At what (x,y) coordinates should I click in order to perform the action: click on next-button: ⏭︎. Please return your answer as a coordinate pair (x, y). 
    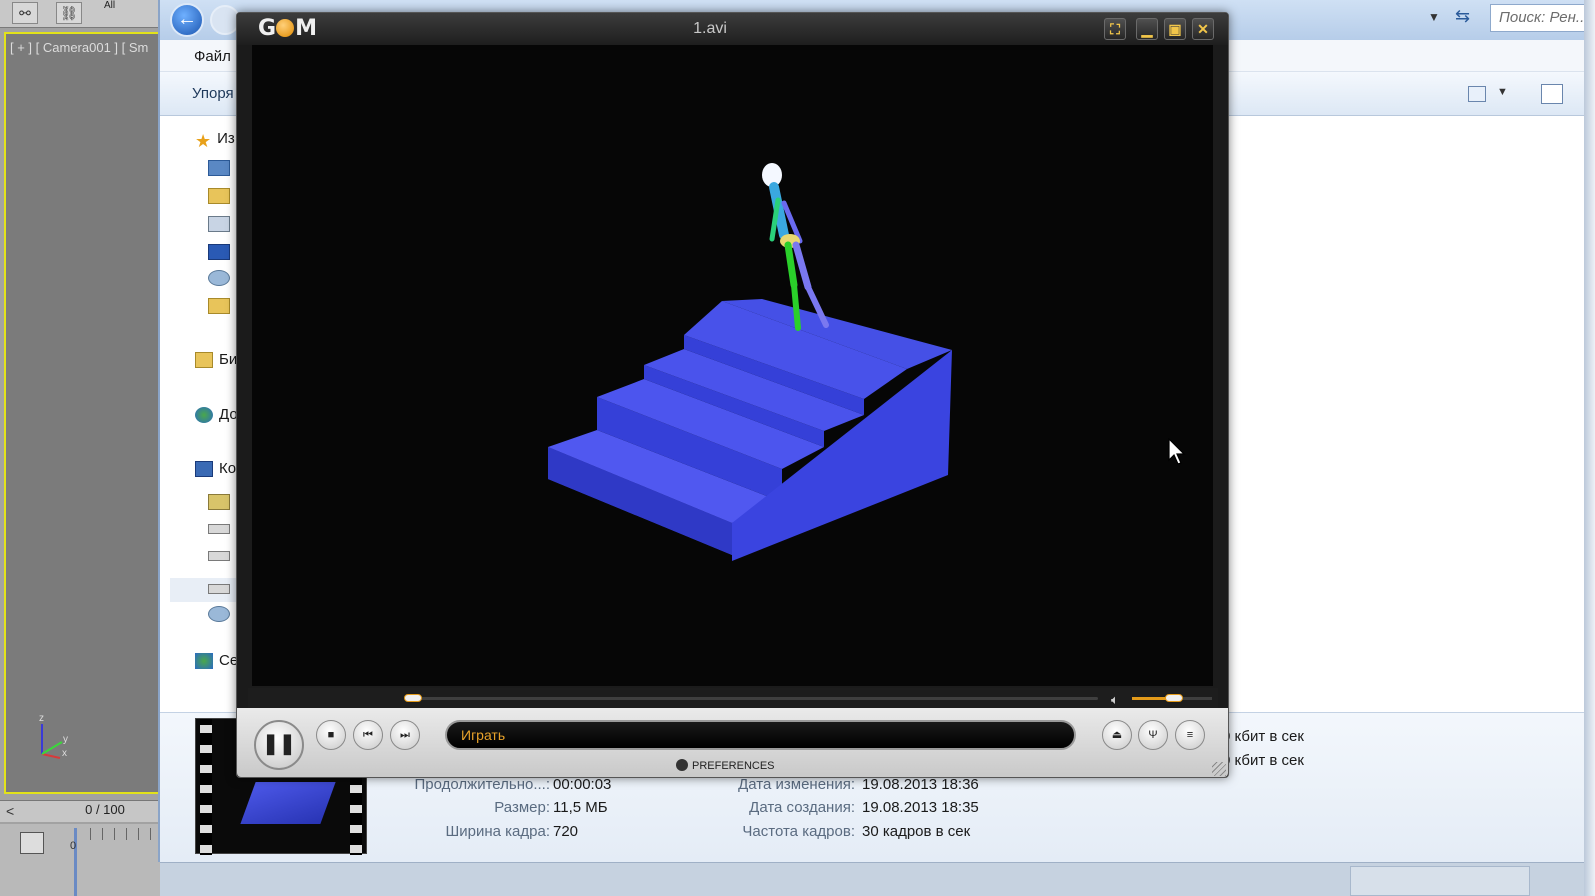
    Looking at the image, I should click on (405, 735).